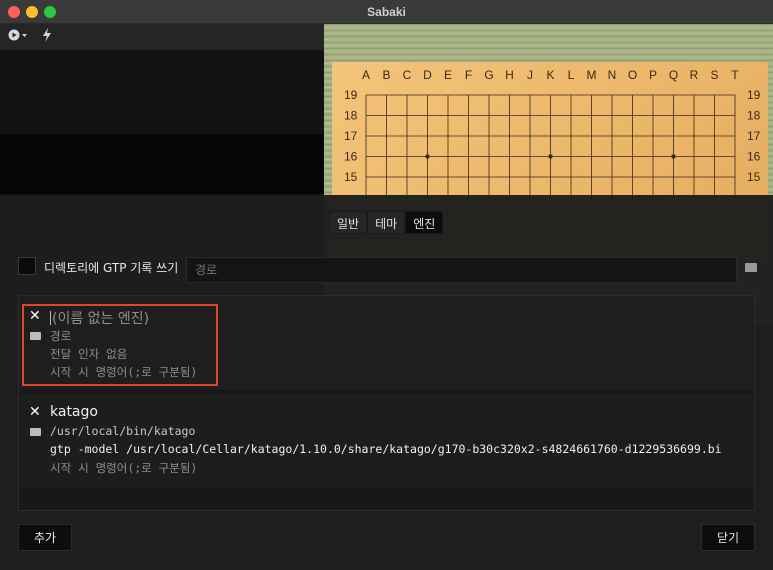 Image resolution: width=773 pixels, height=570 pixels. I want to click on gtp-log-label: 디렉토리에 GTP 기록 쓰기, so click(111, 268).